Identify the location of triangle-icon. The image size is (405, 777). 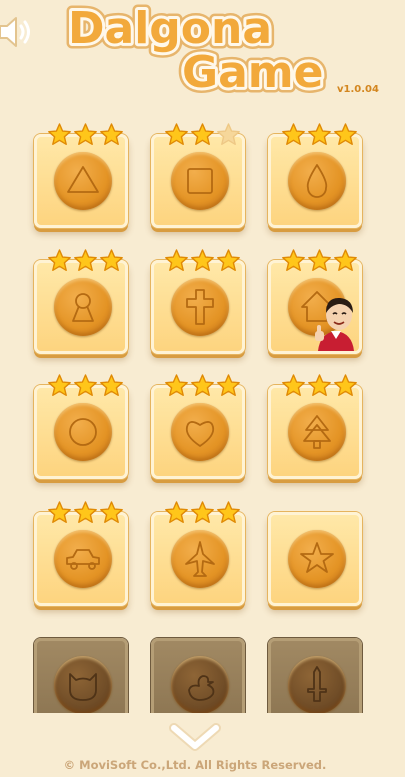
(83, 179).